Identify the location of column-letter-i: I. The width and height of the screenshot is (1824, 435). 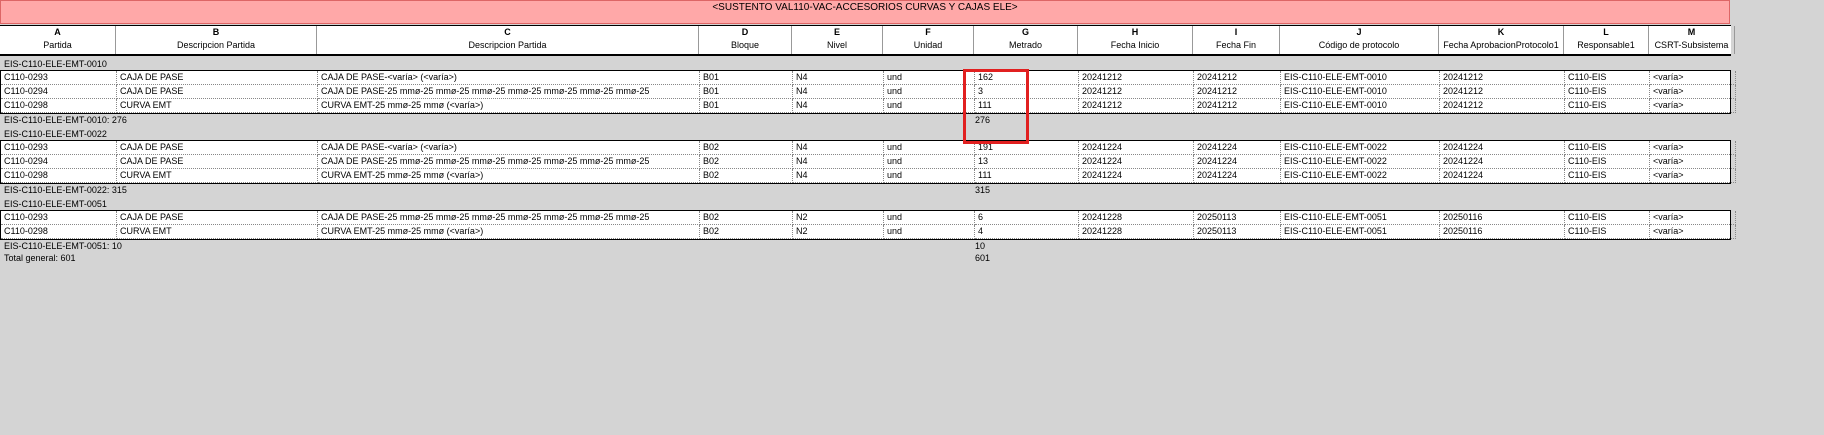
(1236, 32).